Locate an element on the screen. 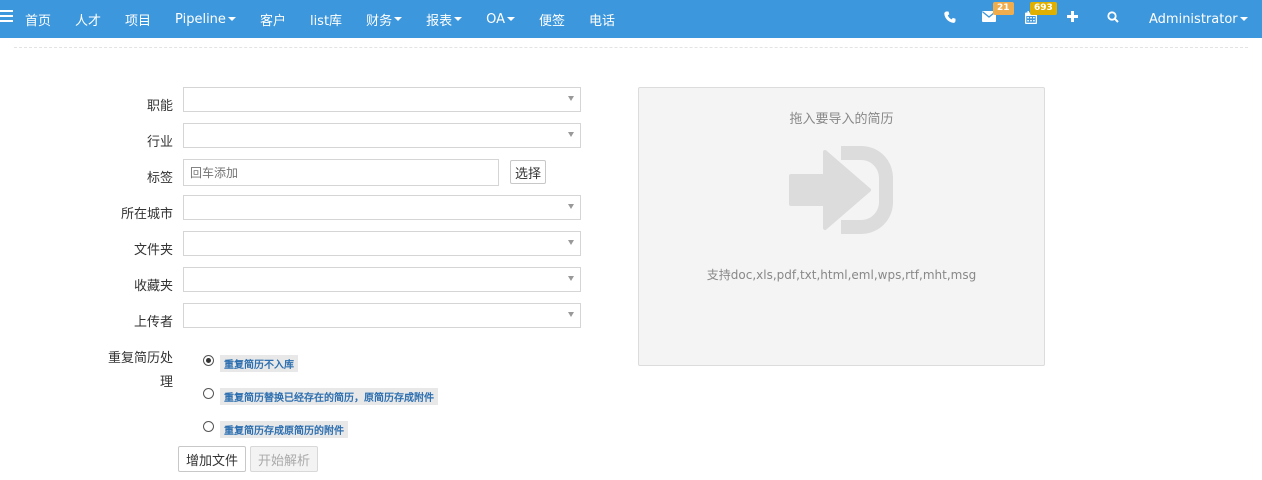 This screenshot has height=480, width=1262. tags-label: 标签 is located at coordinates (159, 178).